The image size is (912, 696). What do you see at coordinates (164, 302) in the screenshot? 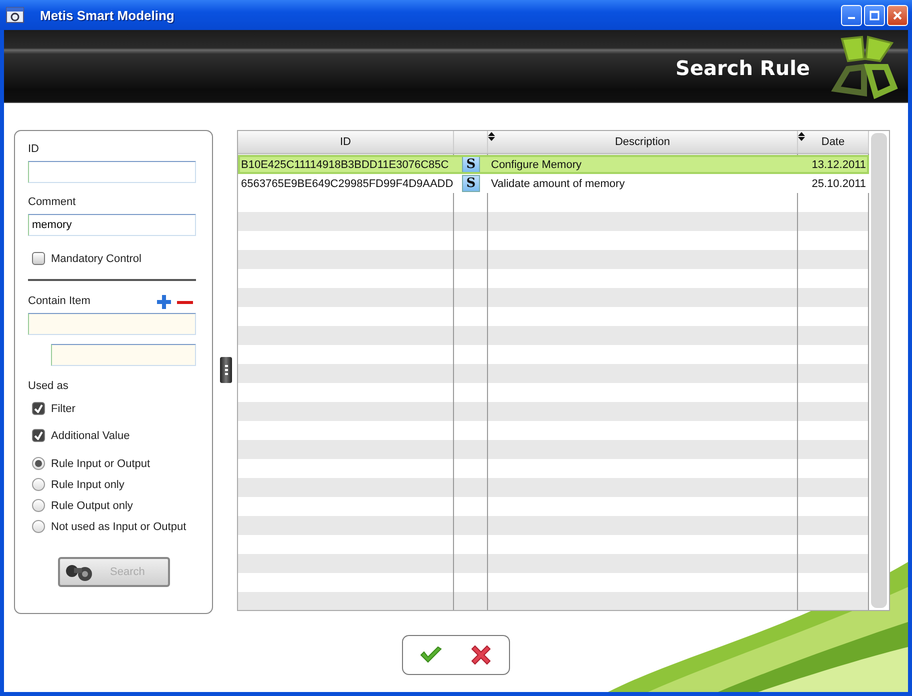
I see `add-icon` at bounding box center [164, 302].